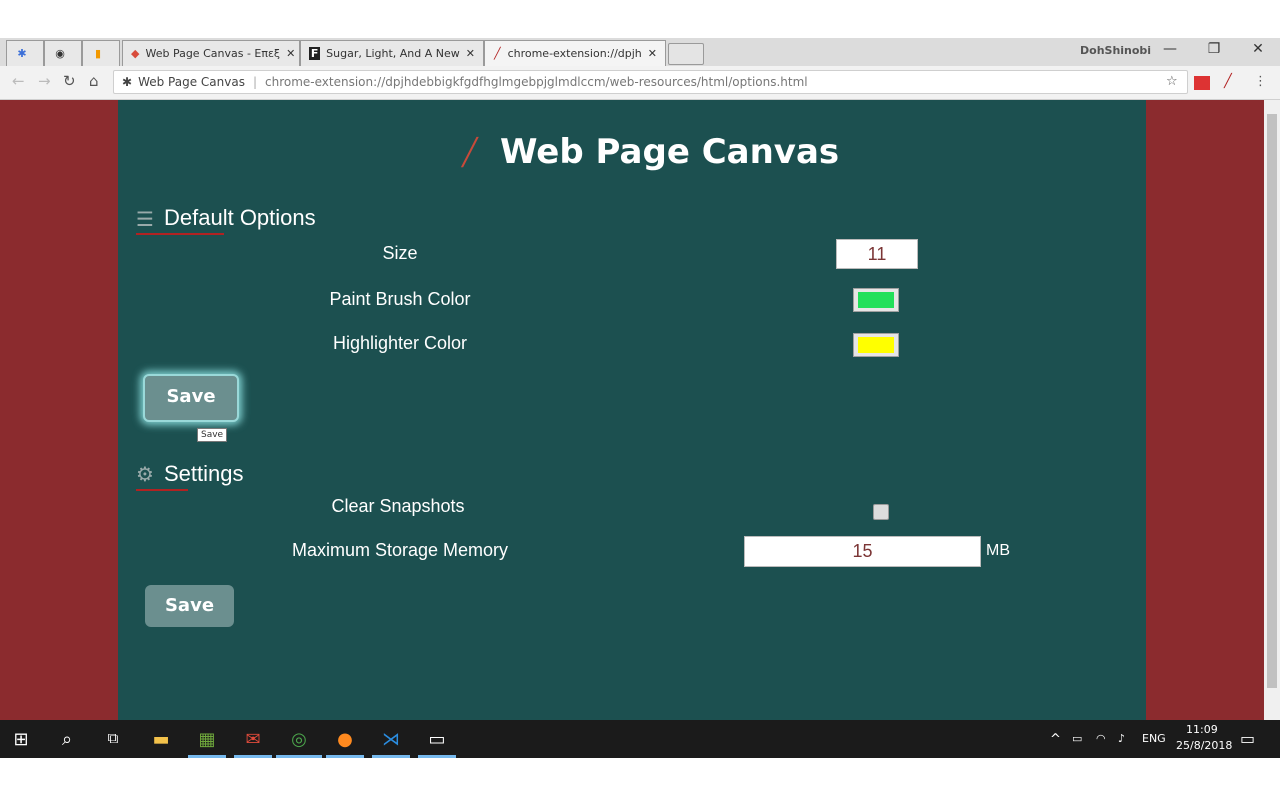 This screenshot has height=800, width=1280. Describe the element at coordinates (1055, 739) in the screenshot. I see `chevron-up-icon: ^` at that location.